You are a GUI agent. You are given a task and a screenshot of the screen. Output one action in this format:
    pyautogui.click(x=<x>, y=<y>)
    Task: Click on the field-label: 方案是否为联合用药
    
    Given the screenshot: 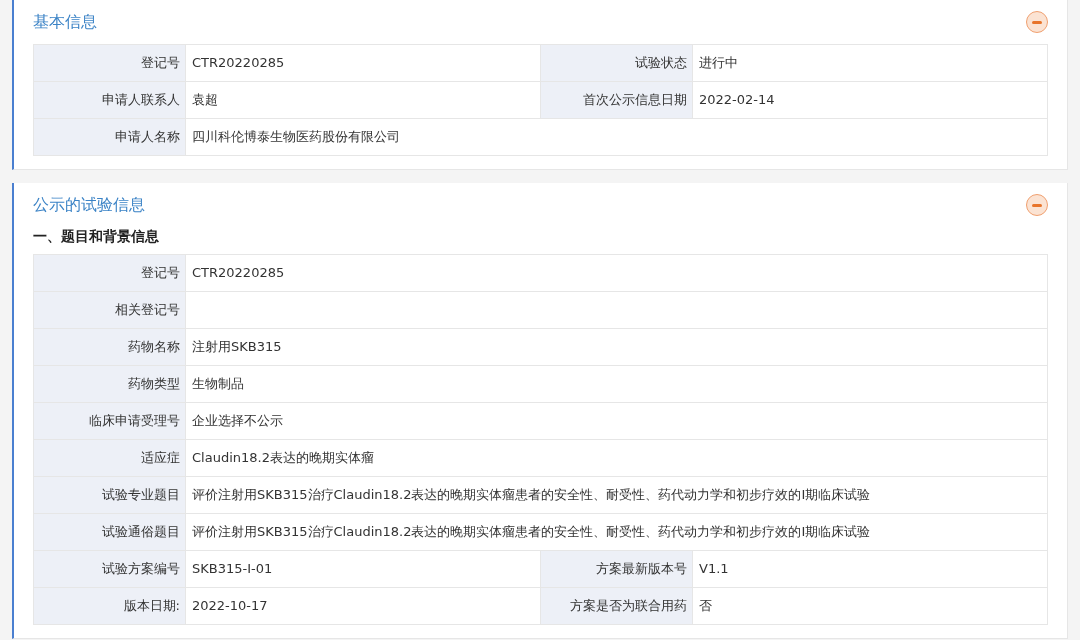 What is the action you would take?
    pyautogui.click(x=617, y=606)
    